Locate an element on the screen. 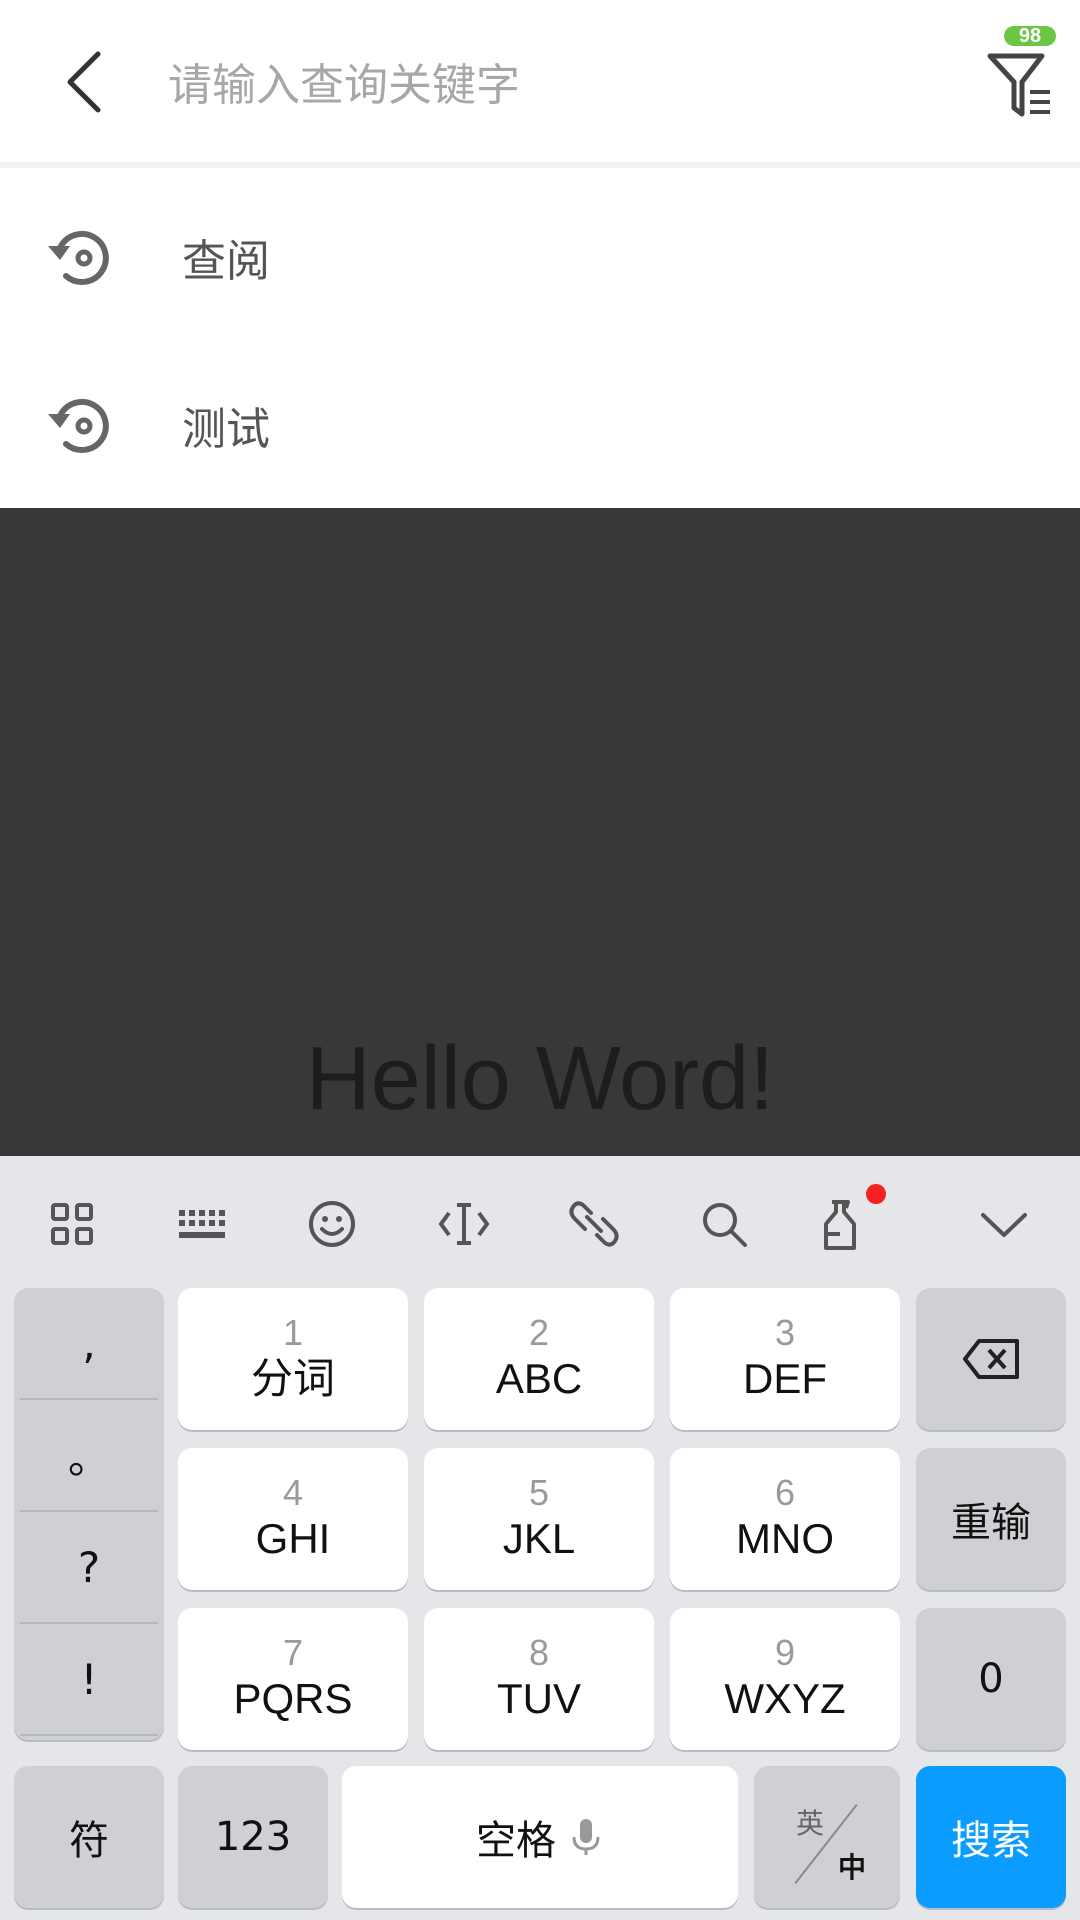  lang-zh-label: 中 is located at coordinates (852, 1867).